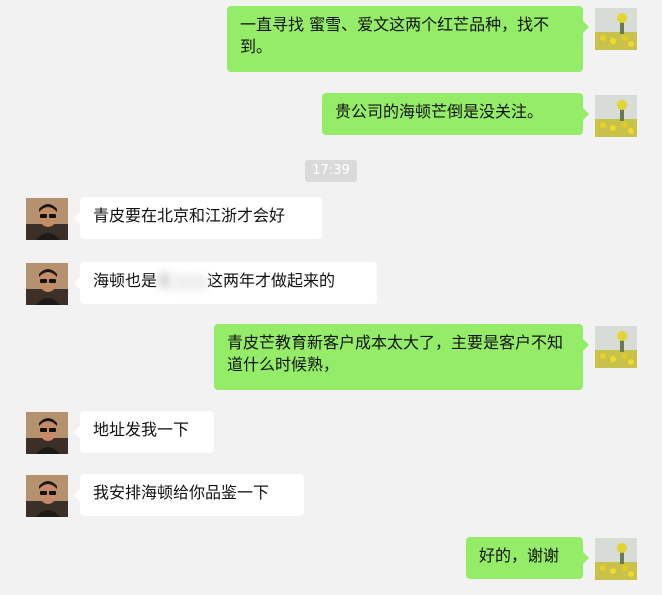 Image resolution: width=662 pixels, height=595 pixels. I want to click on message-text: 地址发我一下, so click(141, 429).